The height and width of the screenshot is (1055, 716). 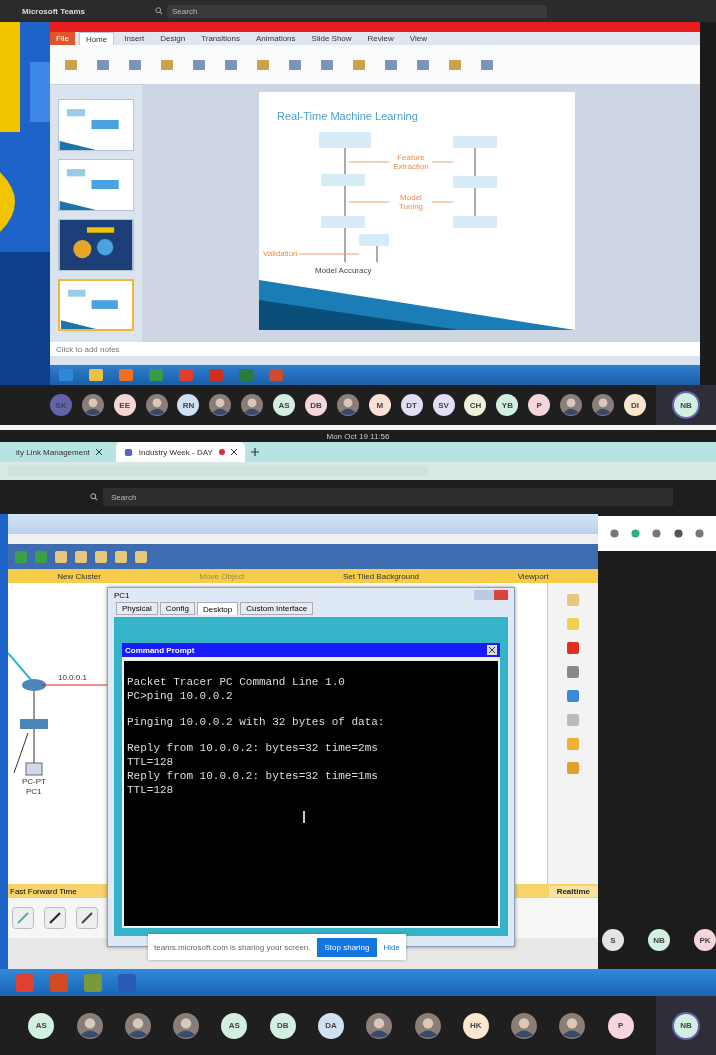 I want to click on app-title: Microsoft Teams, so click(x=53, y=11).